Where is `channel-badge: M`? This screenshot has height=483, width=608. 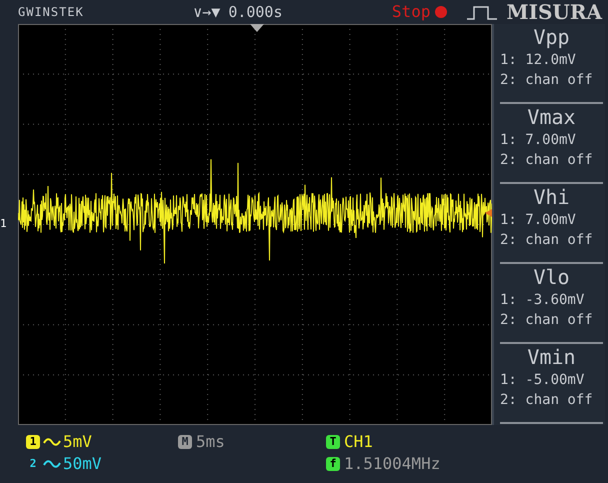 channel-badge: M is located at coordinates (185, 442).